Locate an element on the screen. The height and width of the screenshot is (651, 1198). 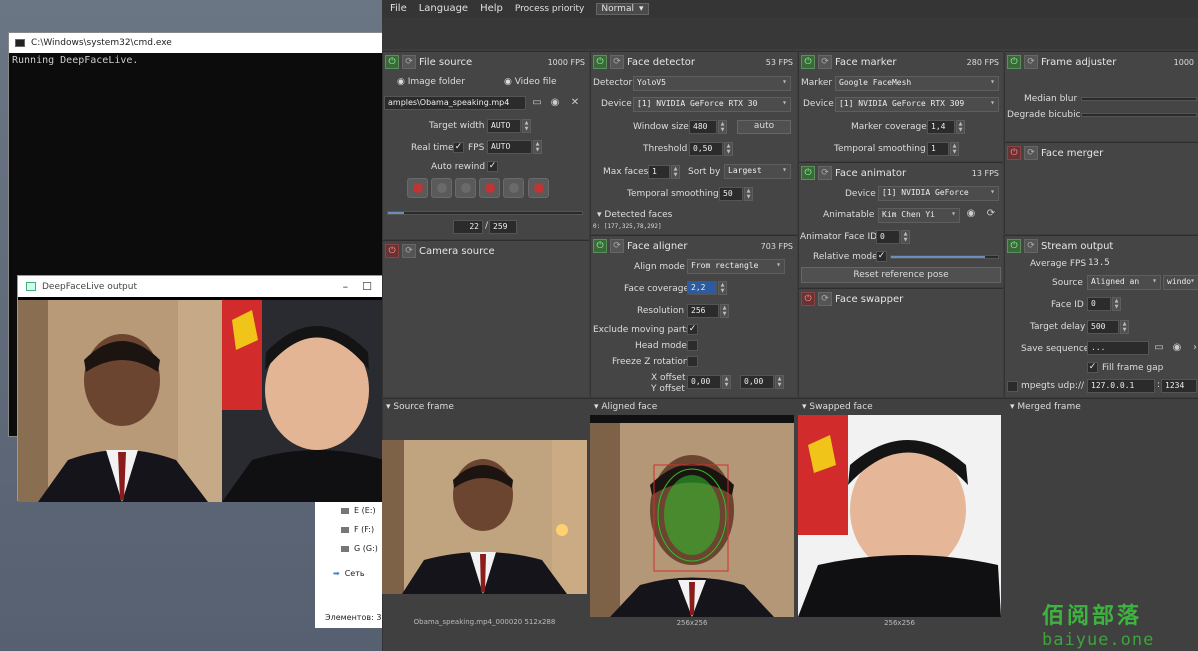
forward-button is located at coordinates (513, 188).